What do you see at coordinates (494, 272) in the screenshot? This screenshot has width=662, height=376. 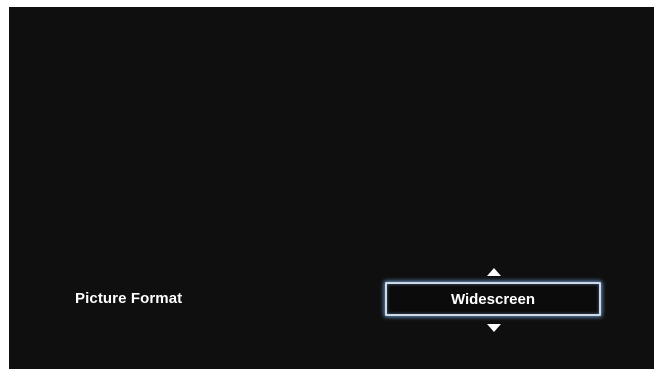 I see `arrow-up-icon` at bounding box center [494, 272].